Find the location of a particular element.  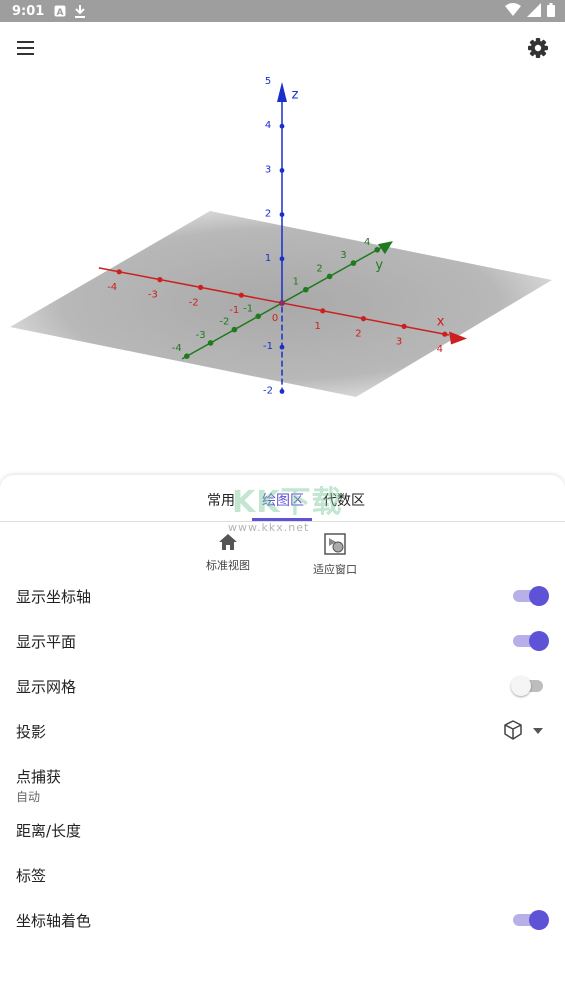

standard-view-button: 标准视图 is located at coordinates (228, 553).